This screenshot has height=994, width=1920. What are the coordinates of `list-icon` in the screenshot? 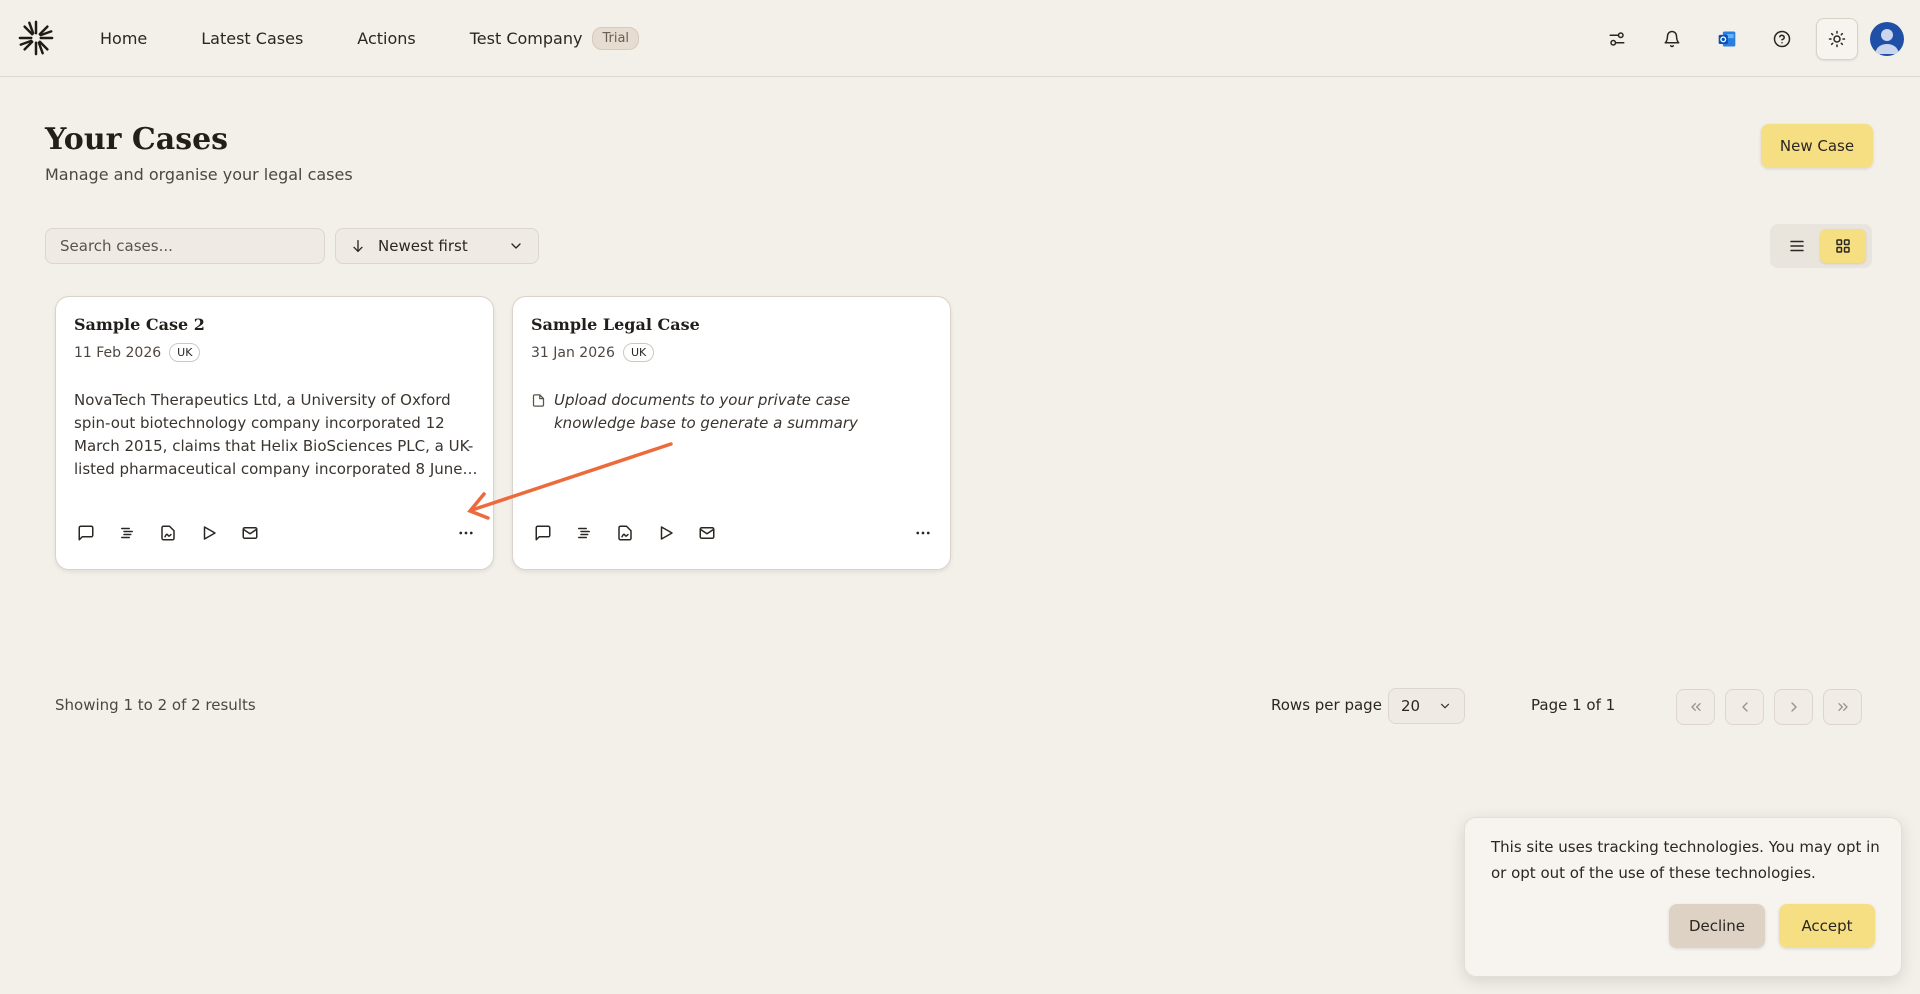 It's located at (1797, 246).